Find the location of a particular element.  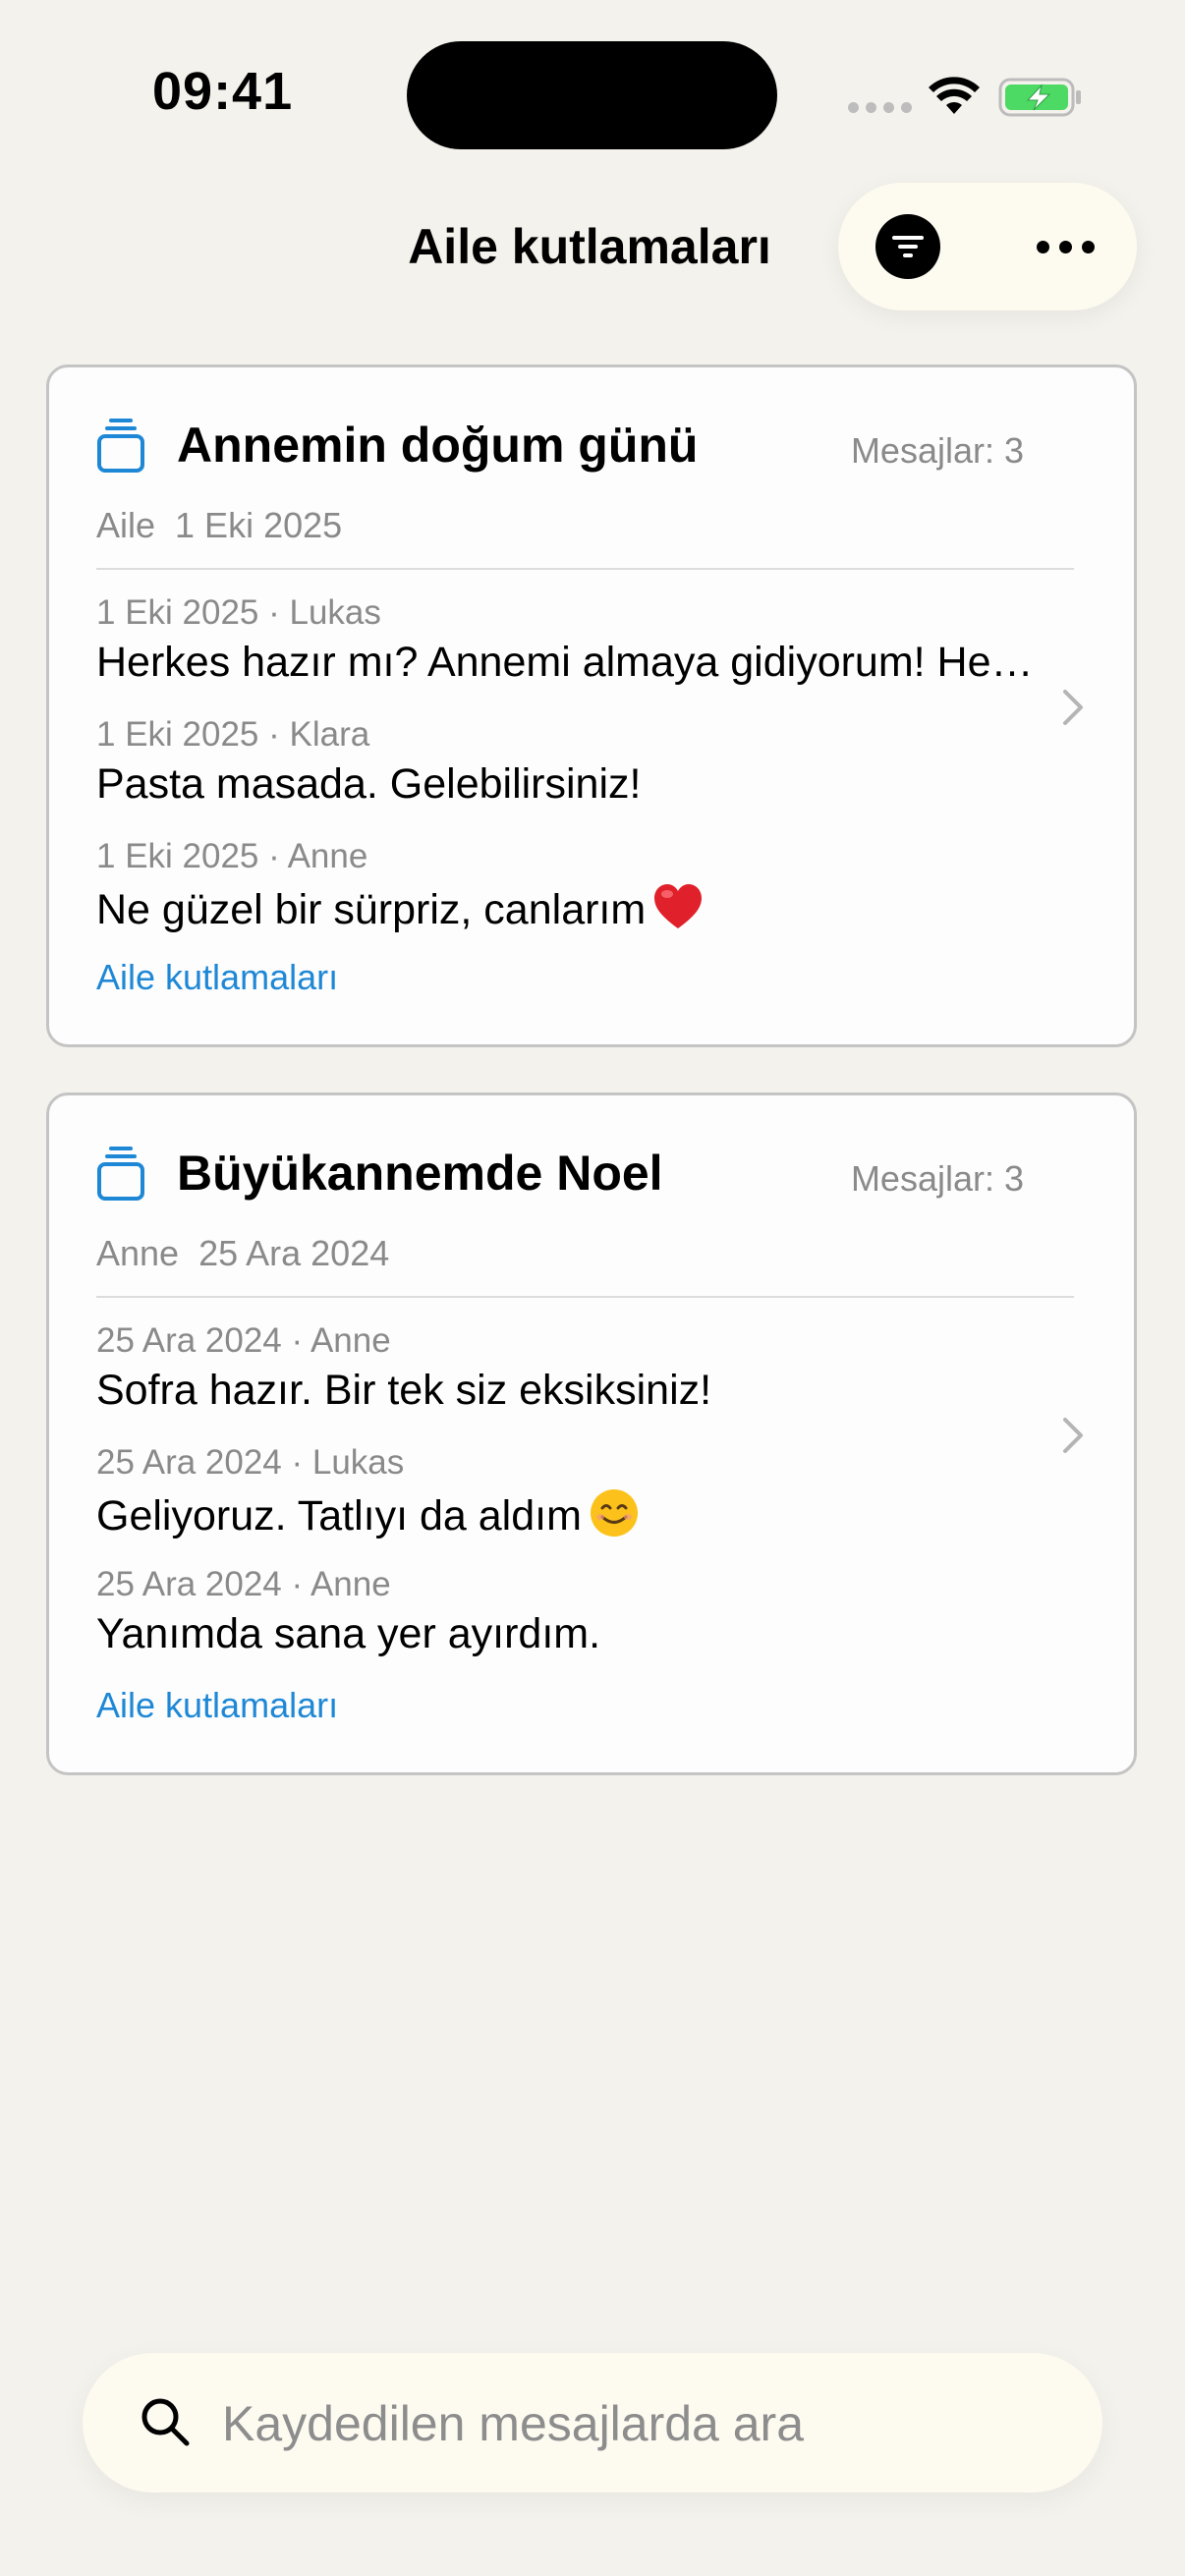

dynamic-island is located at coordinates (592, 95).